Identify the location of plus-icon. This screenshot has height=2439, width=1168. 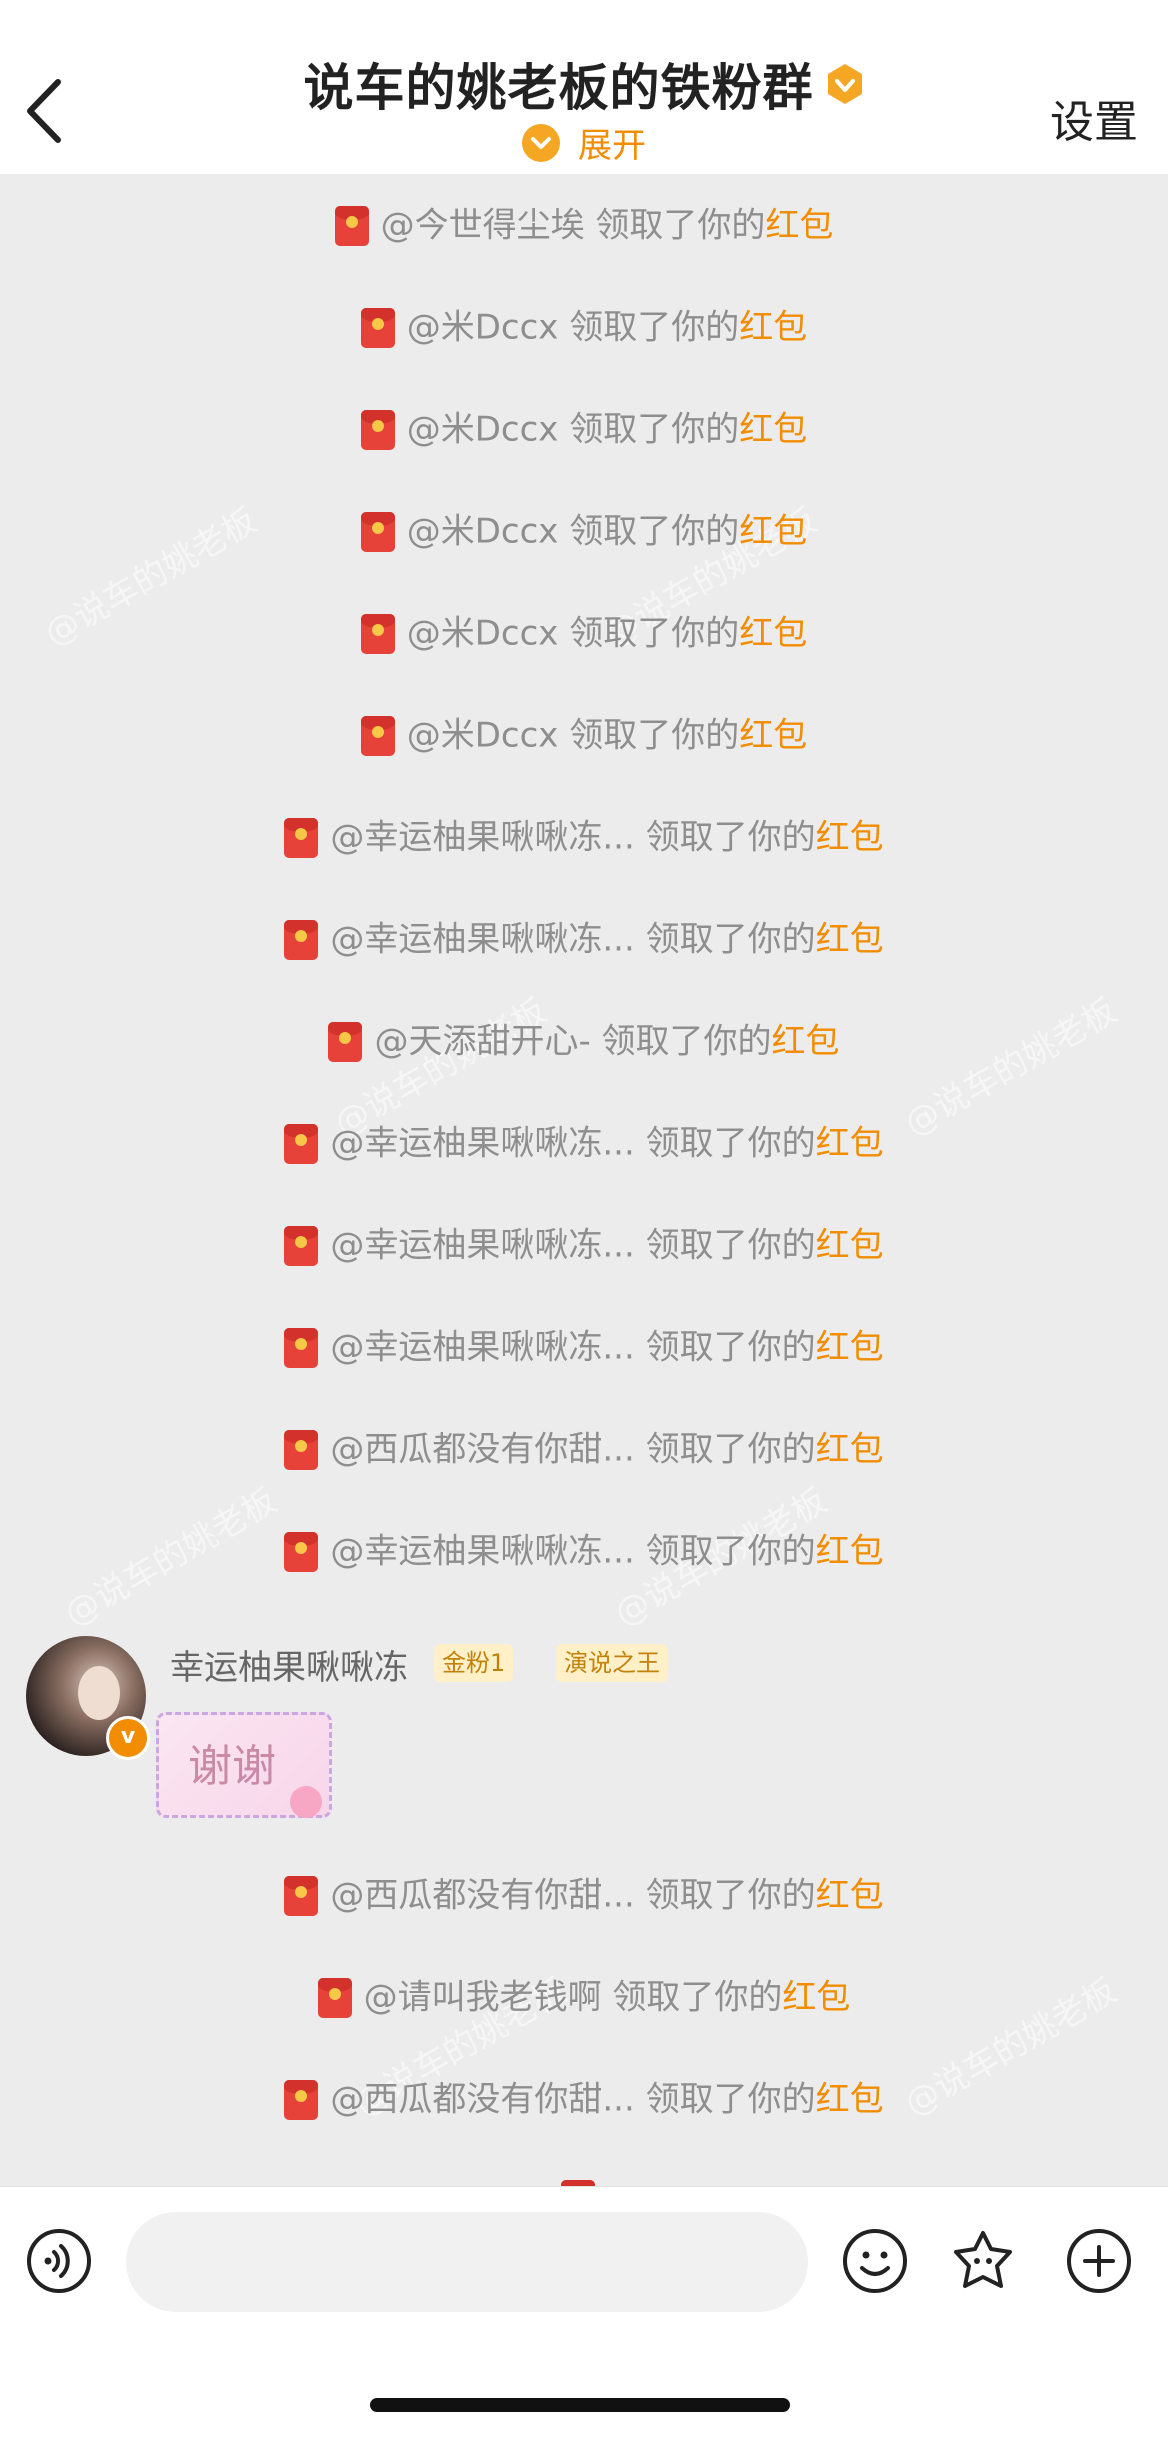
(1099, 2261).